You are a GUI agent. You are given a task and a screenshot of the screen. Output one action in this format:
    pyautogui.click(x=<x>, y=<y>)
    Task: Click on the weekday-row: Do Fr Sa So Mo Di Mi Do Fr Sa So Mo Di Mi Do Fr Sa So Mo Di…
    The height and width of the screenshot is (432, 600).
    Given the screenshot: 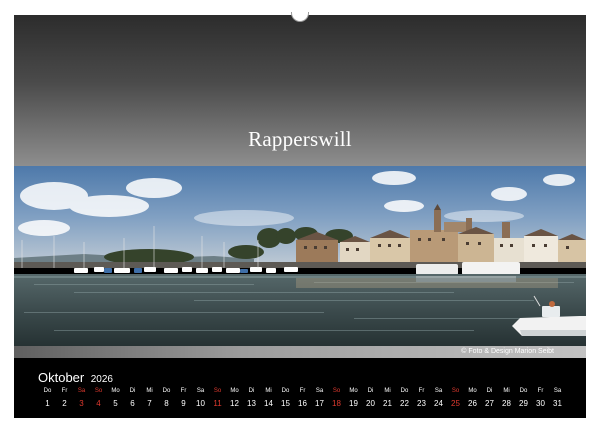 What is the action you would take?
    pyautogui.click(x=302, y=391)
    